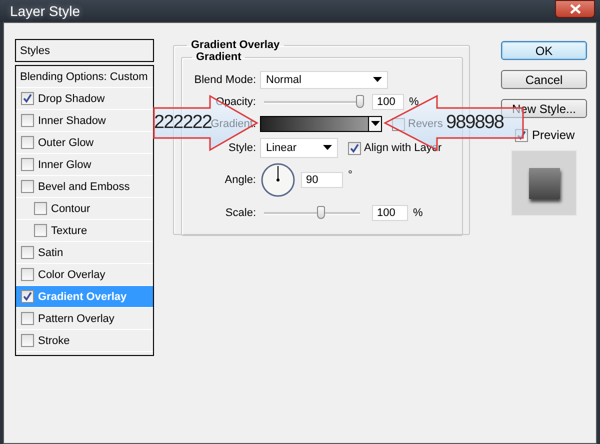 The height and width of the screenshot is (444, 600). I want to click on list-header: Styles, so click(84, 50).